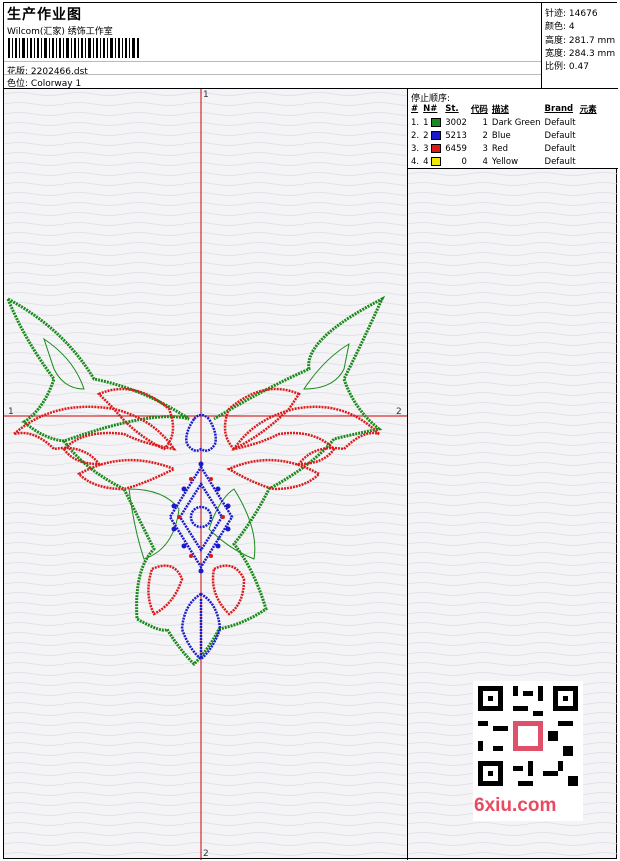  What do you see at coordinates (580, 54) in the screenshot?
I see `stat-width: 宽度: 284.3 mm` at bounding box center [580, 54].